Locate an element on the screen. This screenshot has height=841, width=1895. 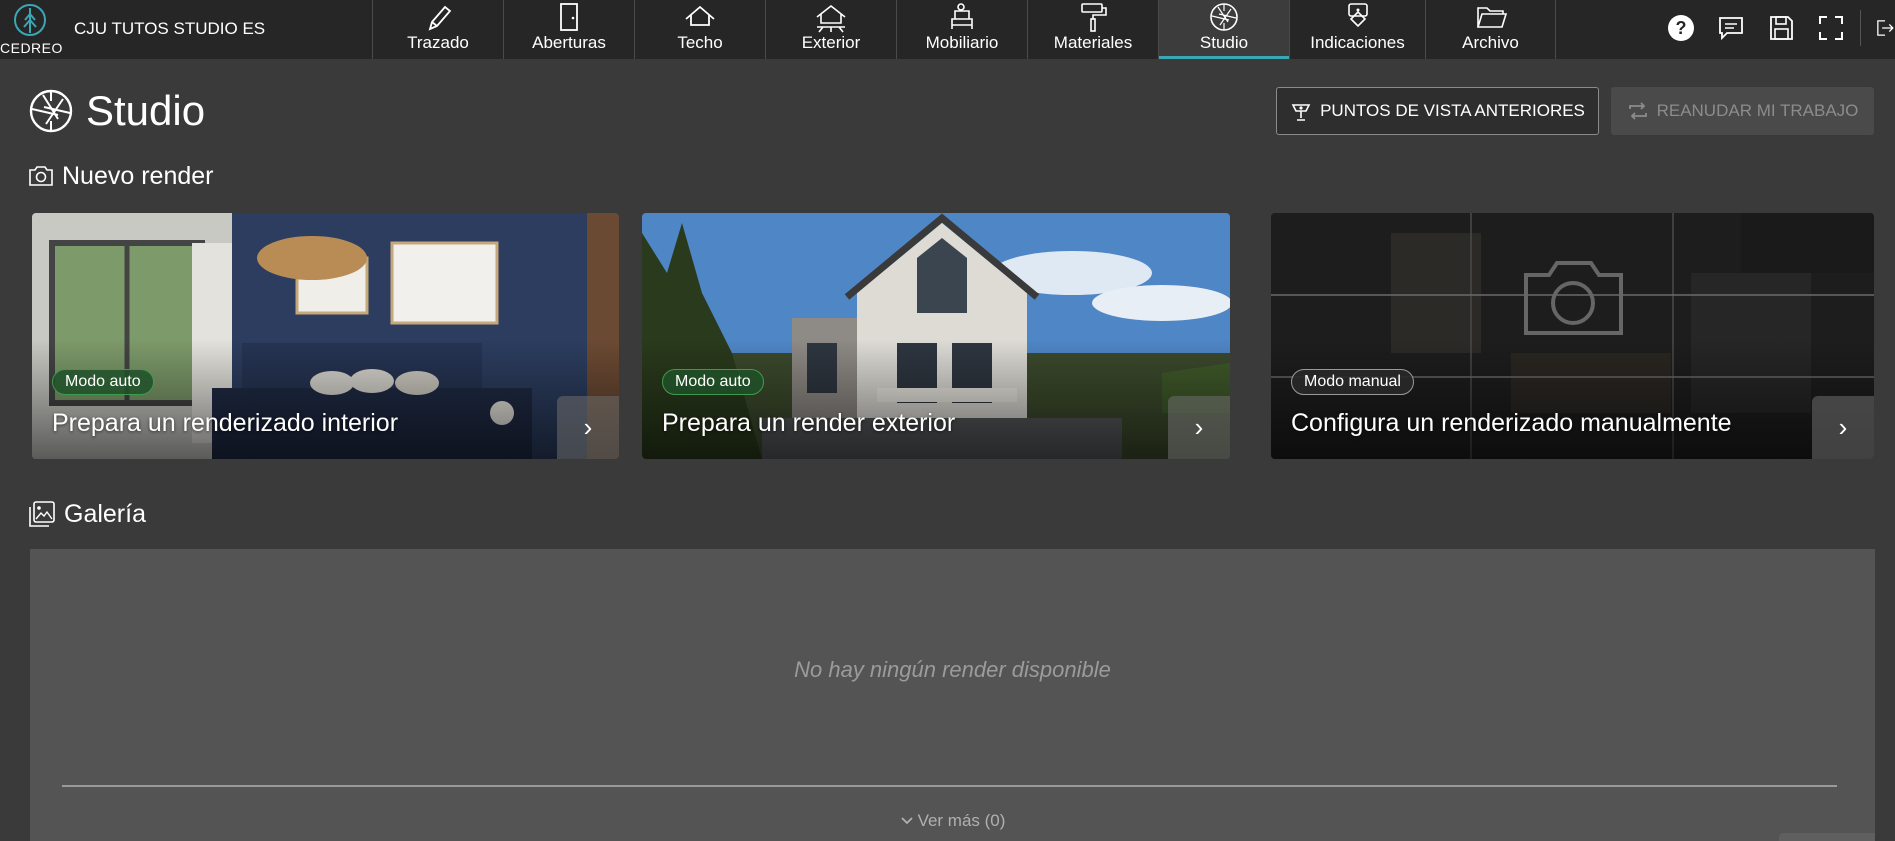
tab-aberturas: Aberturas is located at coordinates (568, 29).